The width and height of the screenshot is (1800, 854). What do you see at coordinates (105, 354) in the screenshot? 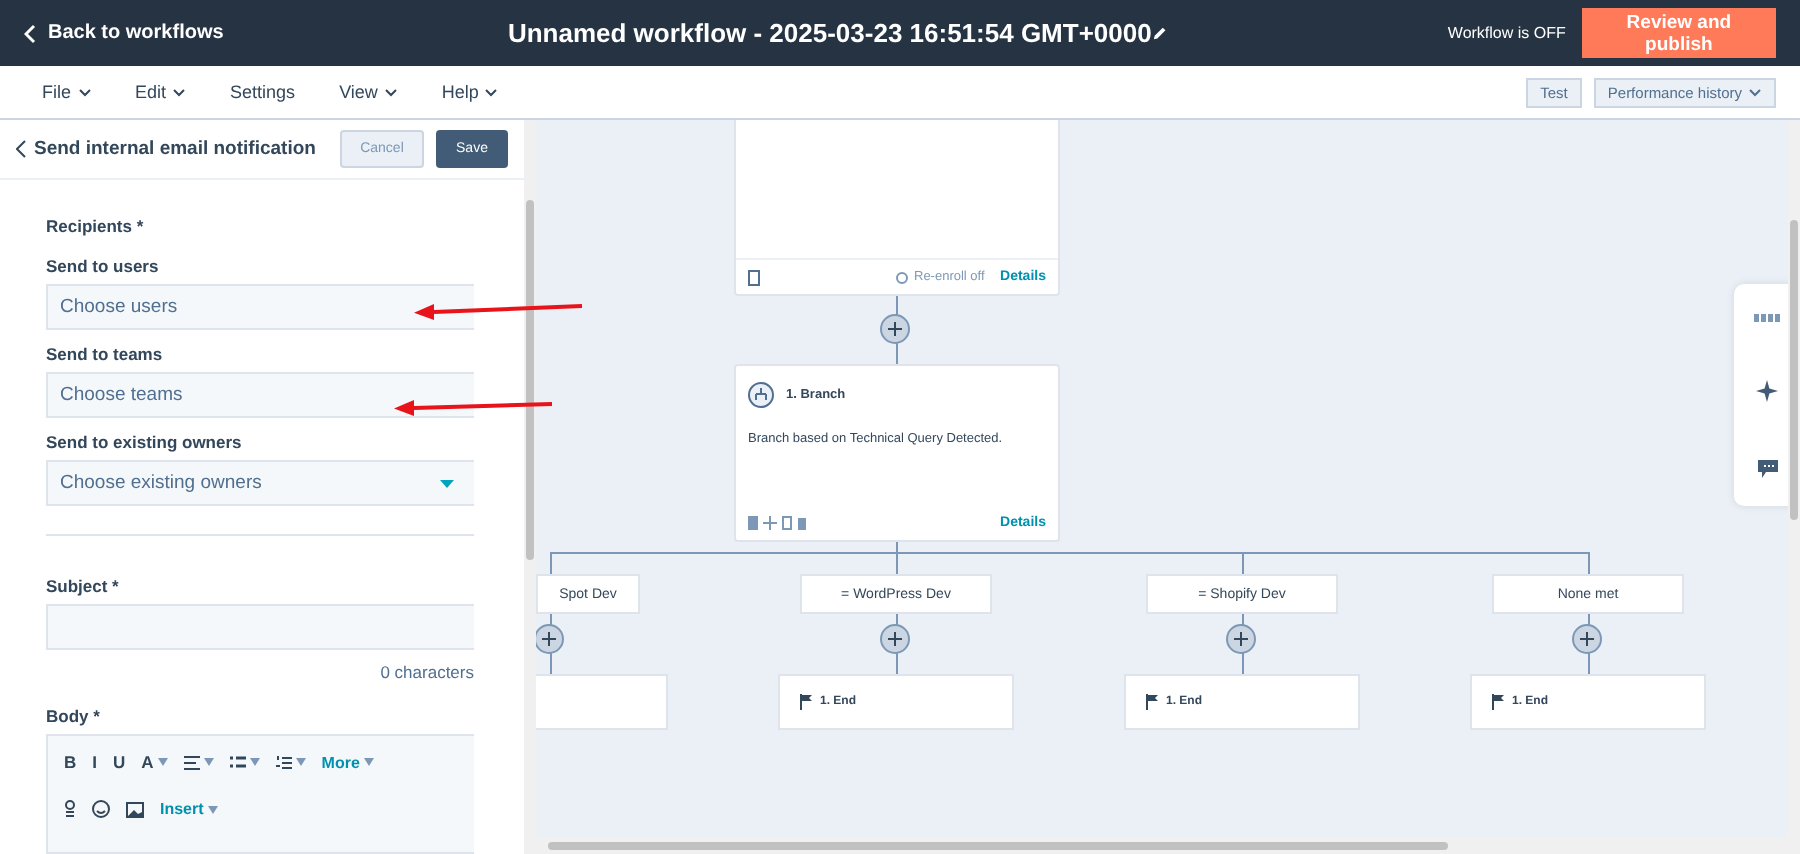
I see `field-label: Send to teams` at bounding box center [105, 354].